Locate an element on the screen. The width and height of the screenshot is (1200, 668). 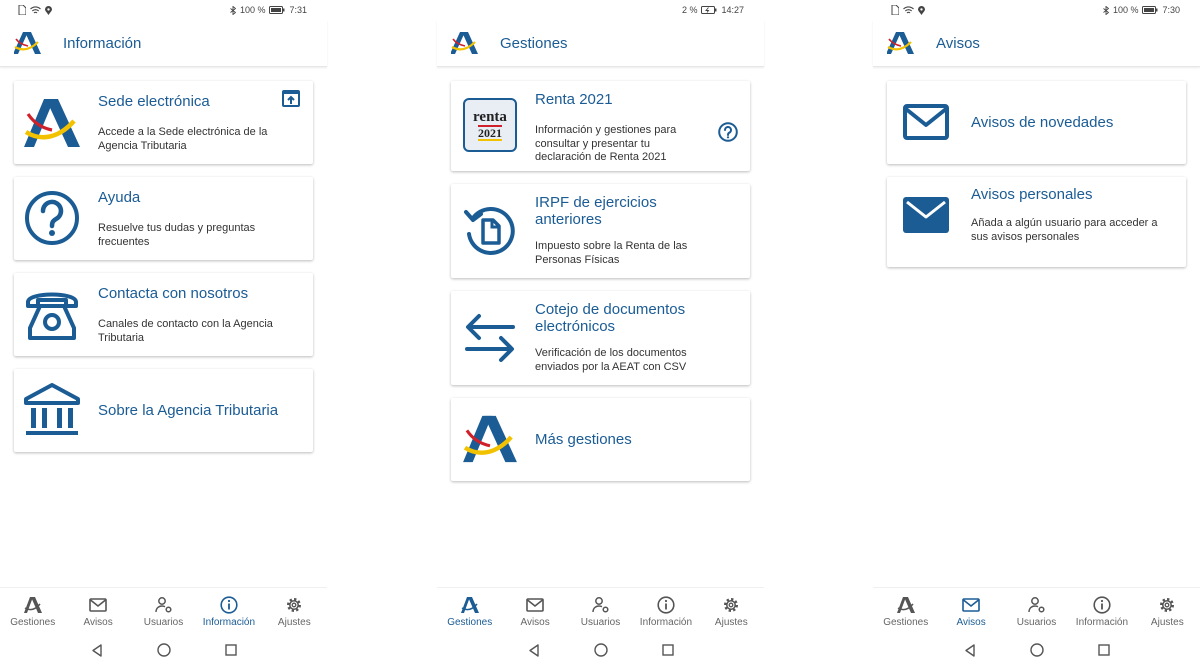
renta-badge-word: renta is located at coordinates (490, 116).